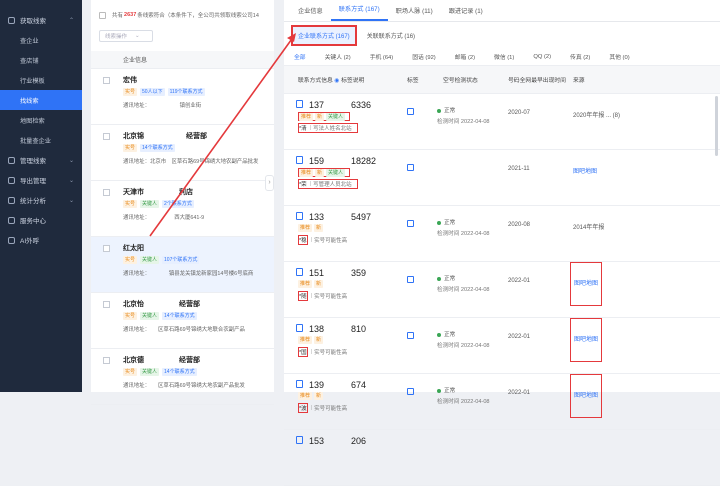  What do you see at coordinates (352, 452) in the screenshot?
I see `phone-tags` at bounding box center [352, 452].